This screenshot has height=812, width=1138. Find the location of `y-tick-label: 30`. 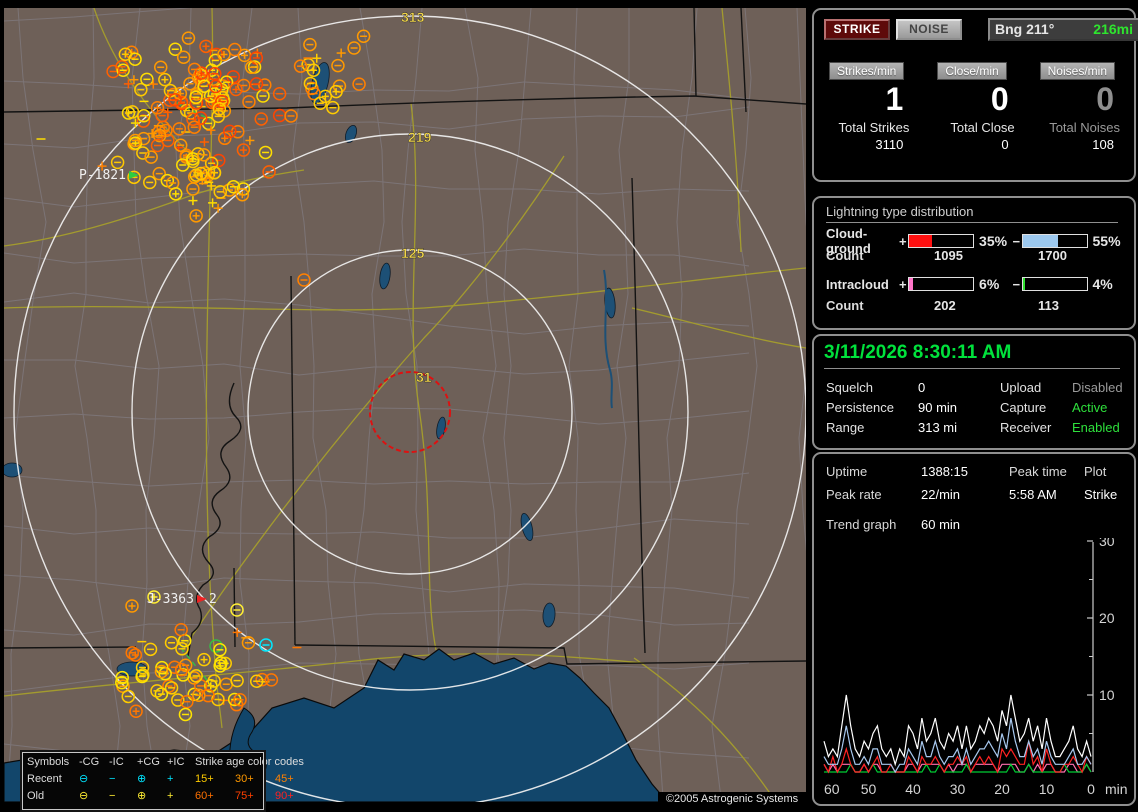

y-tick-label: 30 is located at coordinates (1107, 543).